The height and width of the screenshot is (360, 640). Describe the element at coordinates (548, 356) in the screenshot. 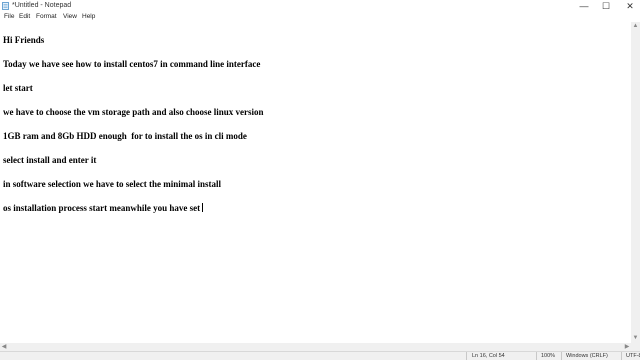

I see `zoom-level: 100%` at that location.